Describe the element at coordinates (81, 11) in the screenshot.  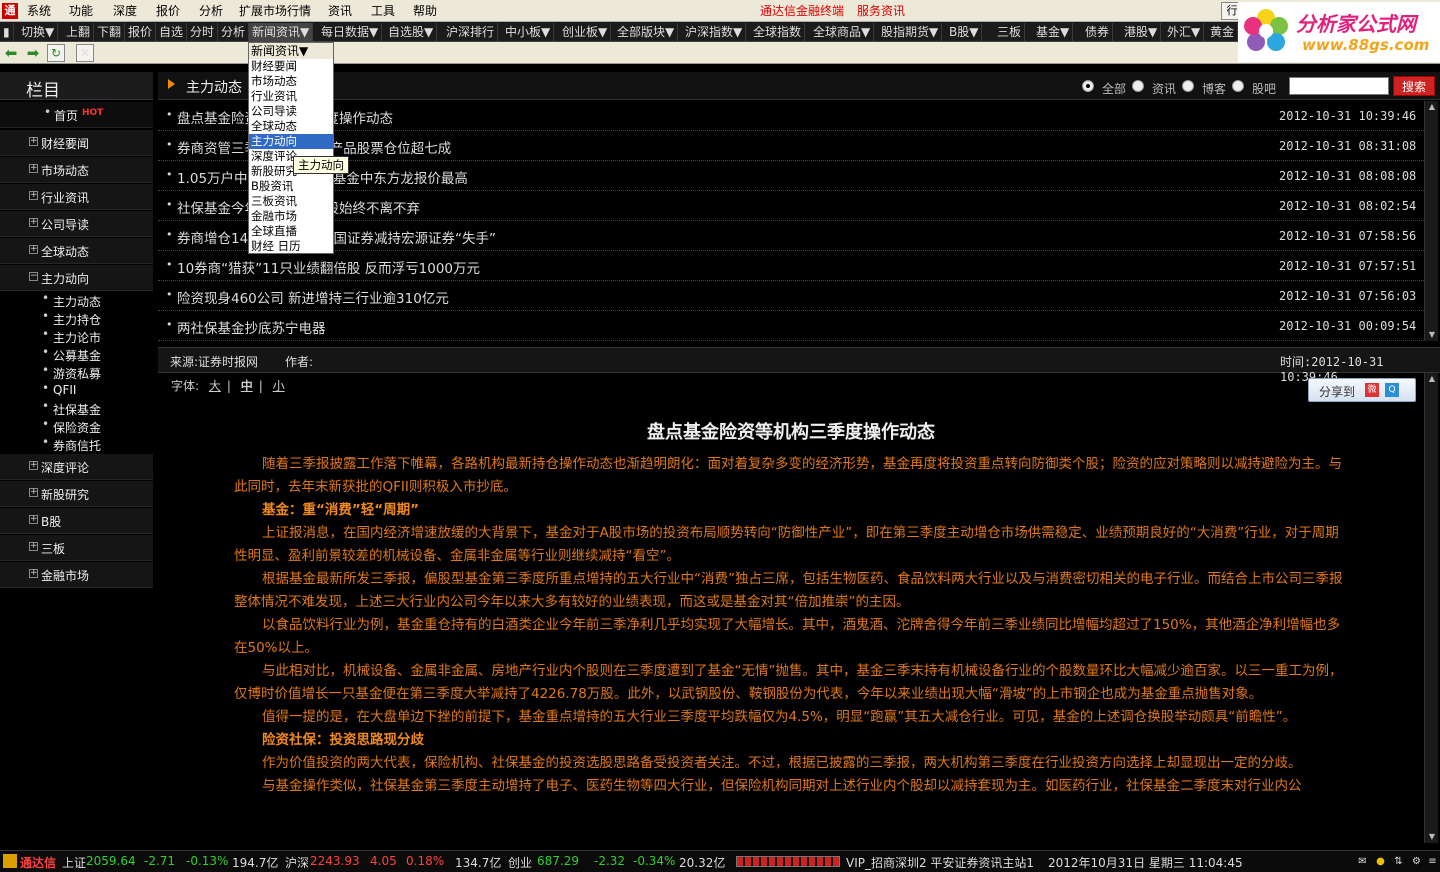
I see `menu-function: 功能` at that location.